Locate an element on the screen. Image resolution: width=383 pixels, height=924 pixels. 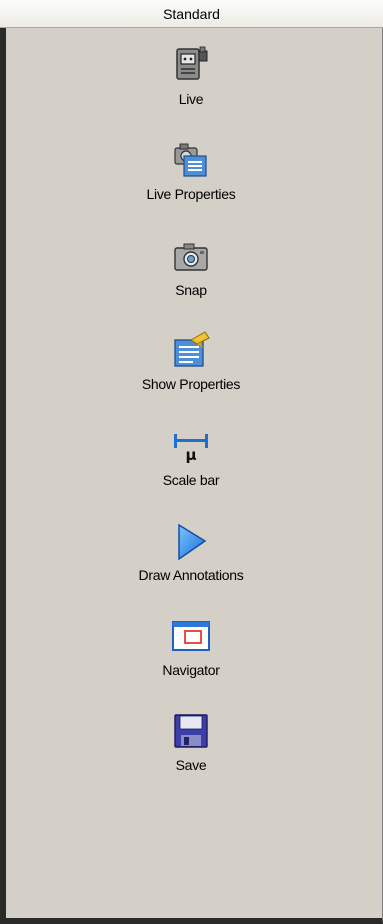
play-triangle-icon is located at coordinates (191, 541).